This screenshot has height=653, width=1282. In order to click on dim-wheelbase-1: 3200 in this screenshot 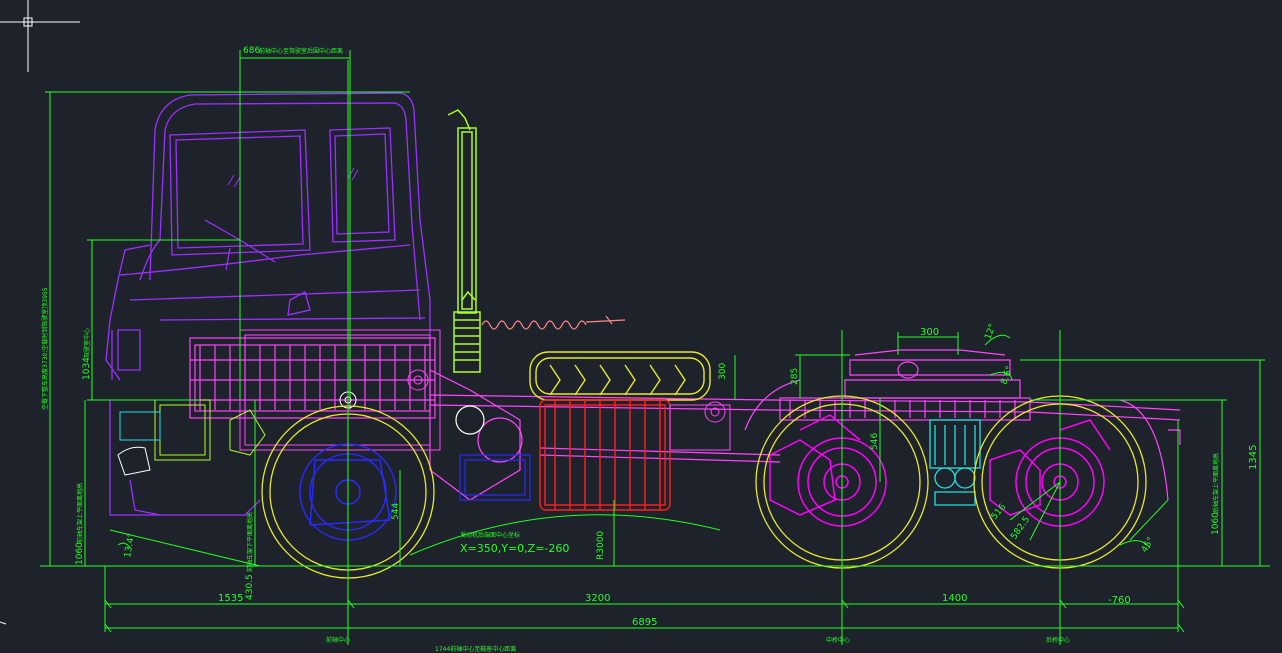, I will do `click(597, 598)`.